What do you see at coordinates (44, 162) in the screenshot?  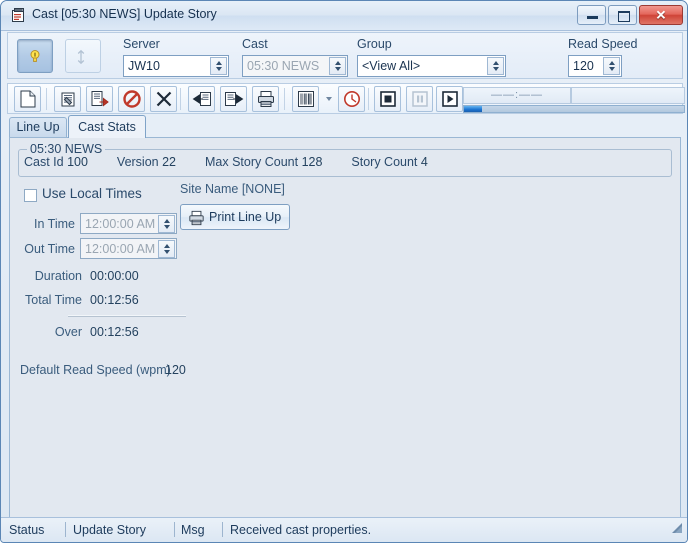 I see `cast-id-label: Cast Id` at bounding box center [44, 162].